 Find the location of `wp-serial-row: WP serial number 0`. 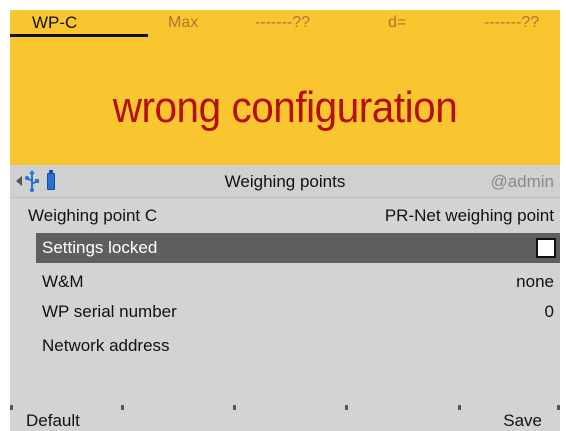

wp-serial-row: WP serial number 0 is located at coordinates (298, 312).